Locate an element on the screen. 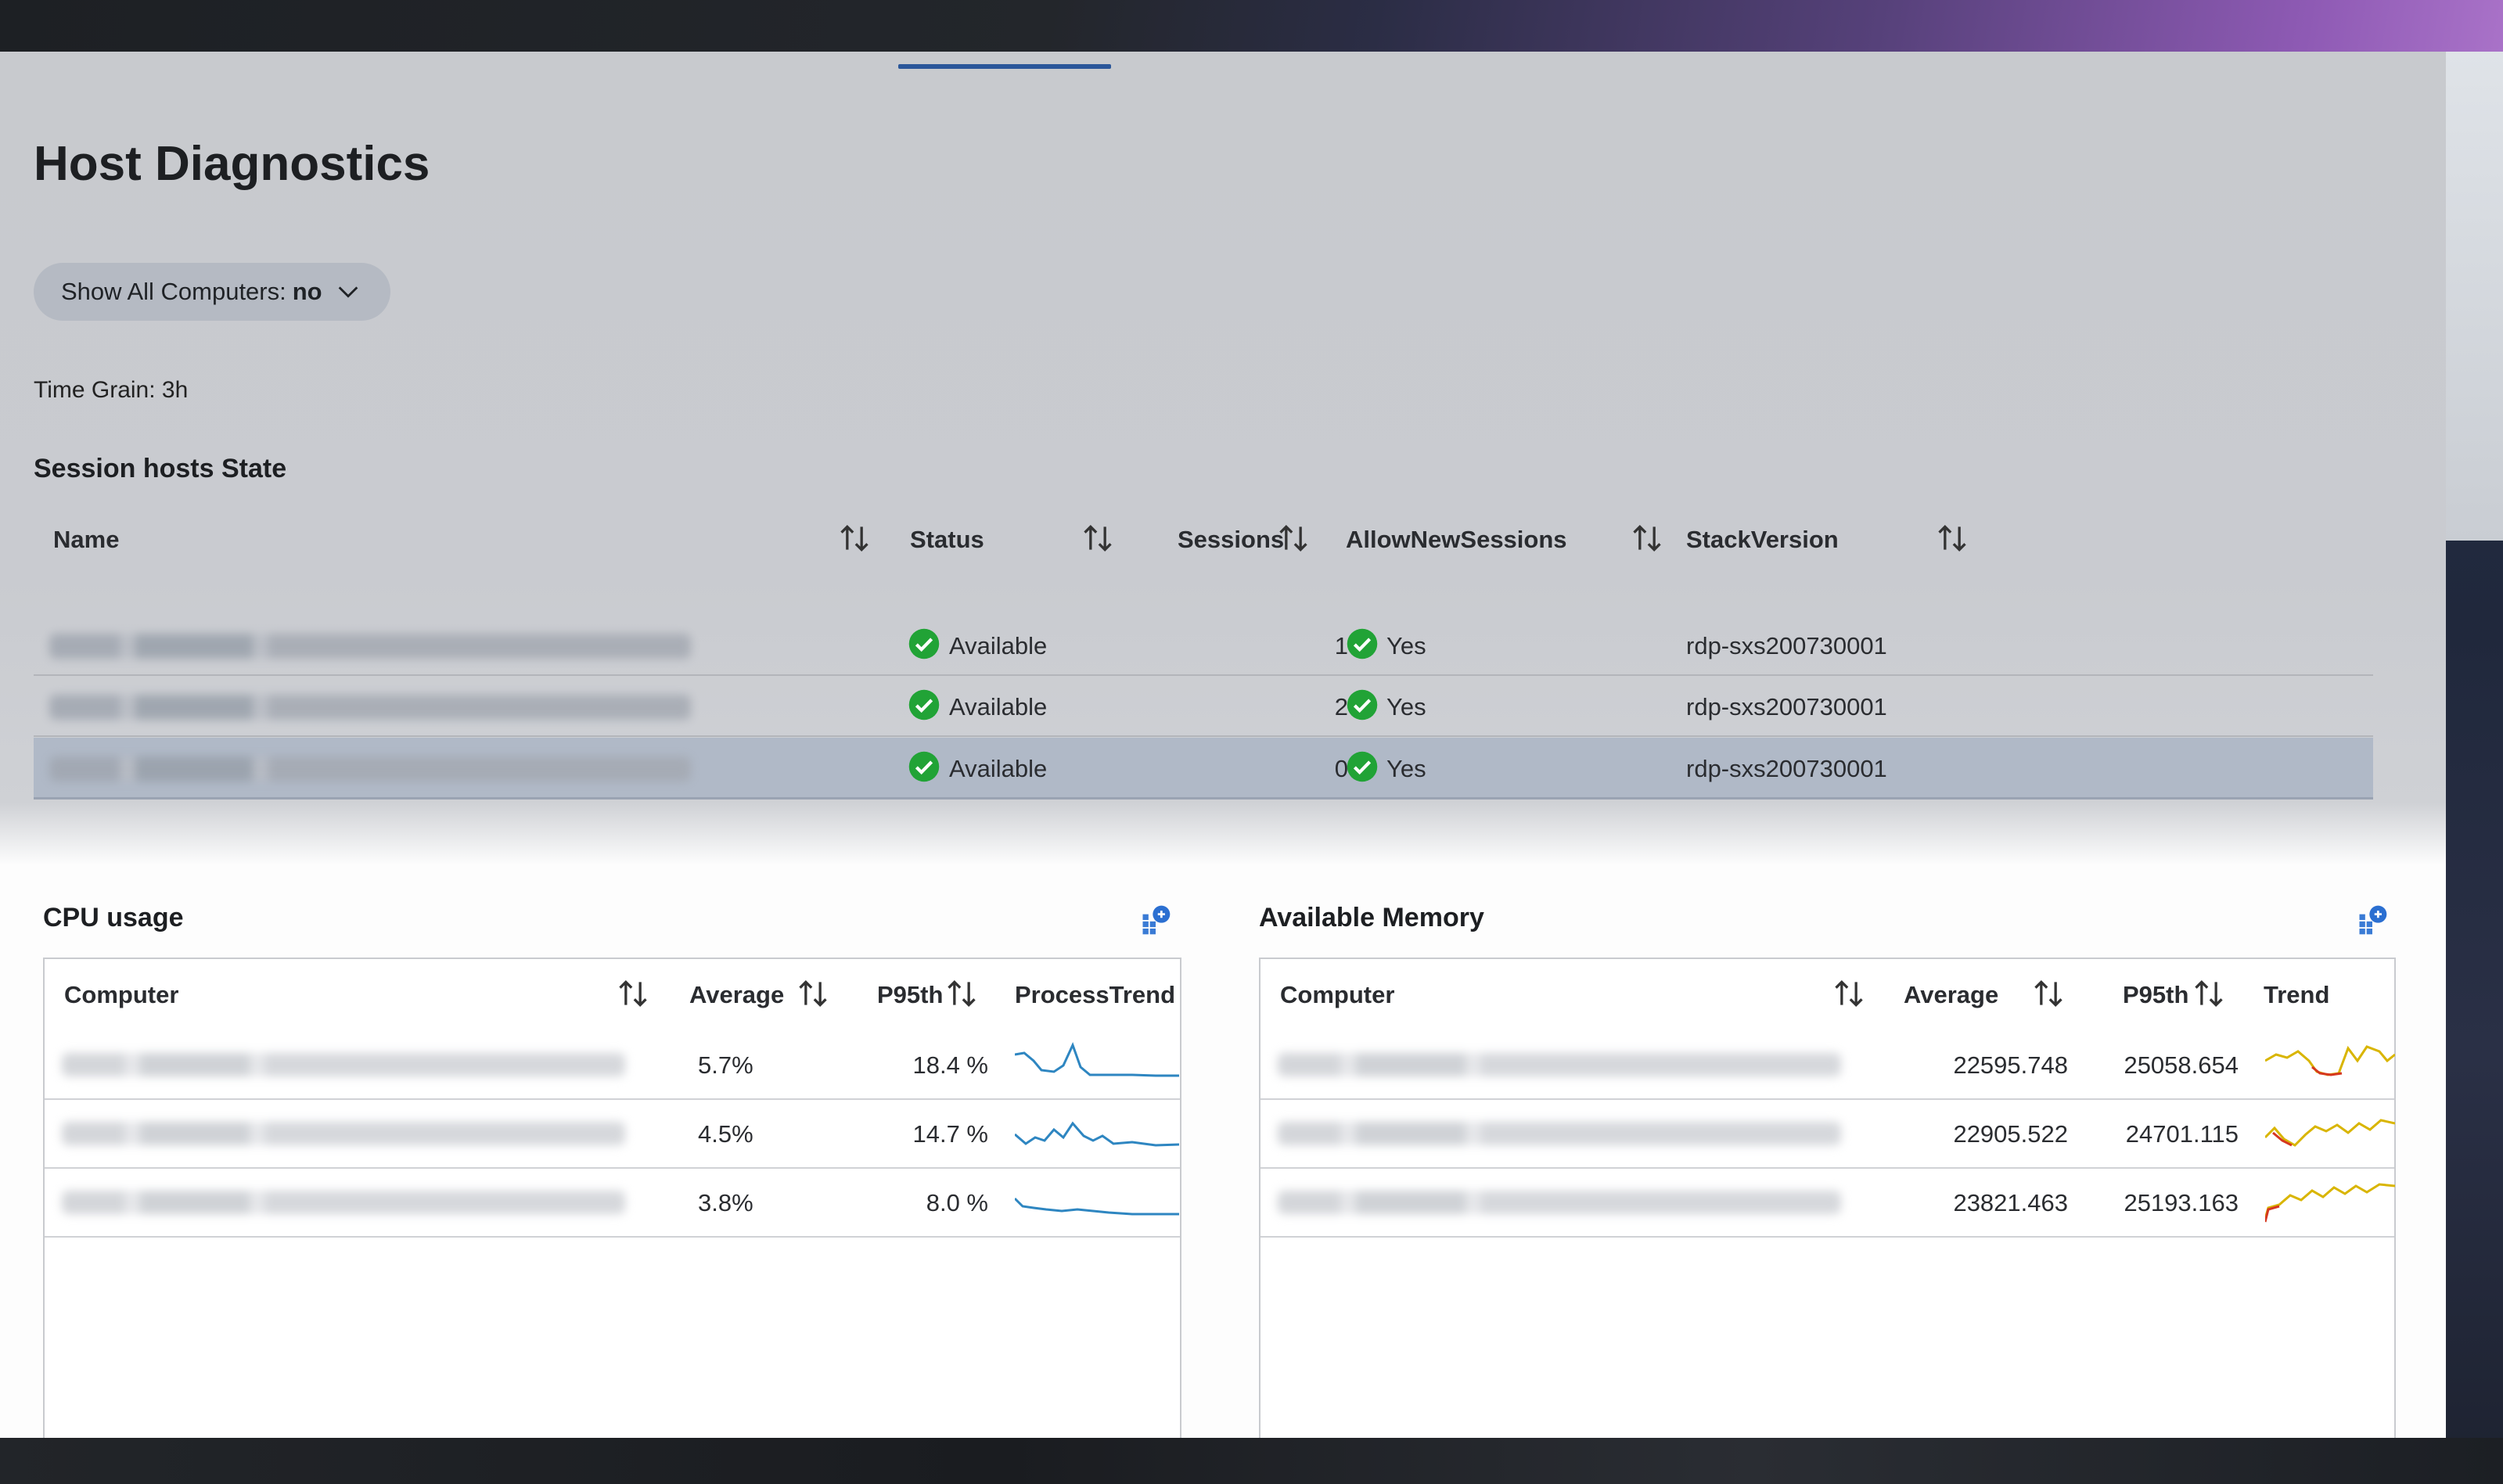 This screenshot has height=1484, width=2503. filter-label: Show All Computers: is located at coordinates (173, 291).